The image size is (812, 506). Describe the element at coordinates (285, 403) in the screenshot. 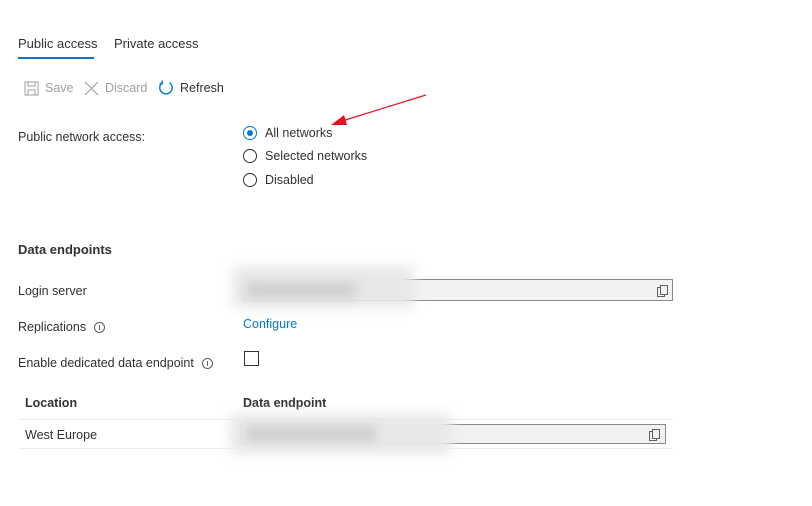

I see `column-header-data-endpoint: Data endpoint` at that location.